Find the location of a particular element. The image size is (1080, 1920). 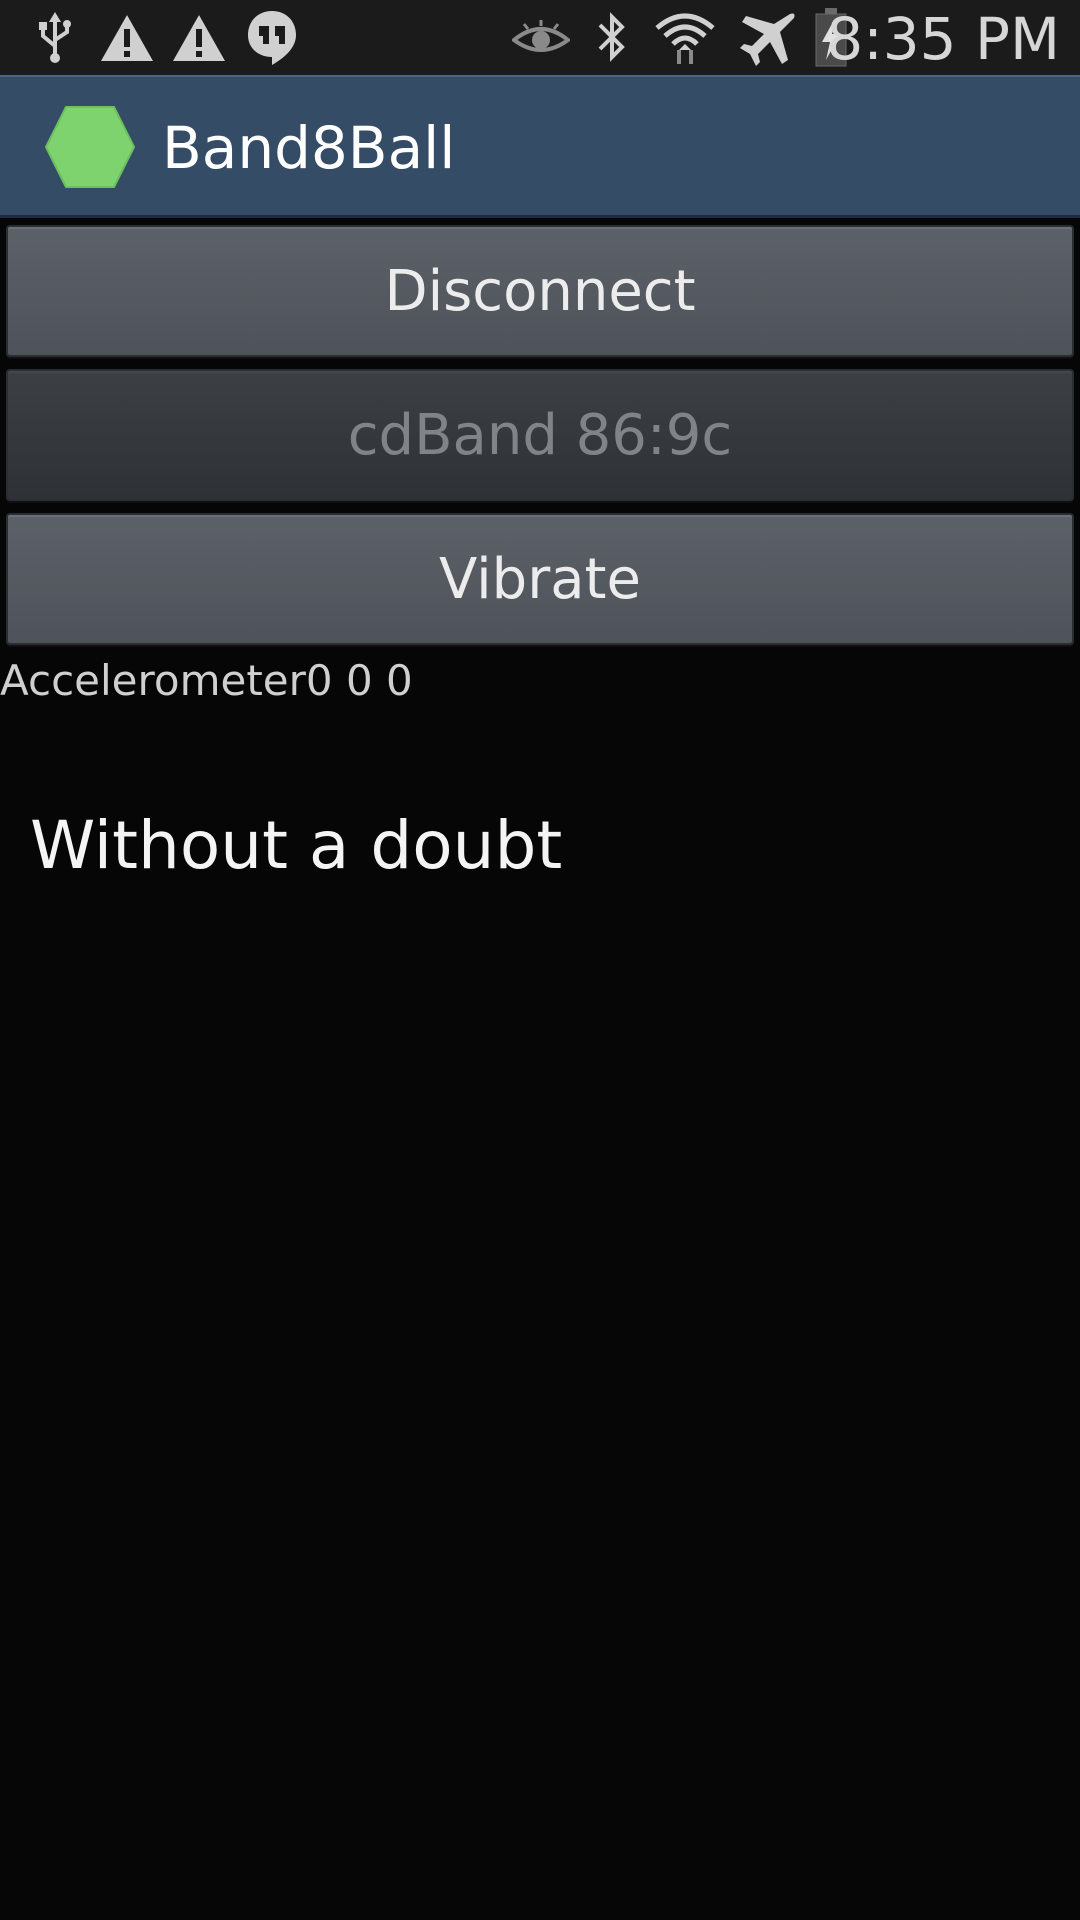

eight-ball-answer: Without a doubt is located at coordinates (296, 845).